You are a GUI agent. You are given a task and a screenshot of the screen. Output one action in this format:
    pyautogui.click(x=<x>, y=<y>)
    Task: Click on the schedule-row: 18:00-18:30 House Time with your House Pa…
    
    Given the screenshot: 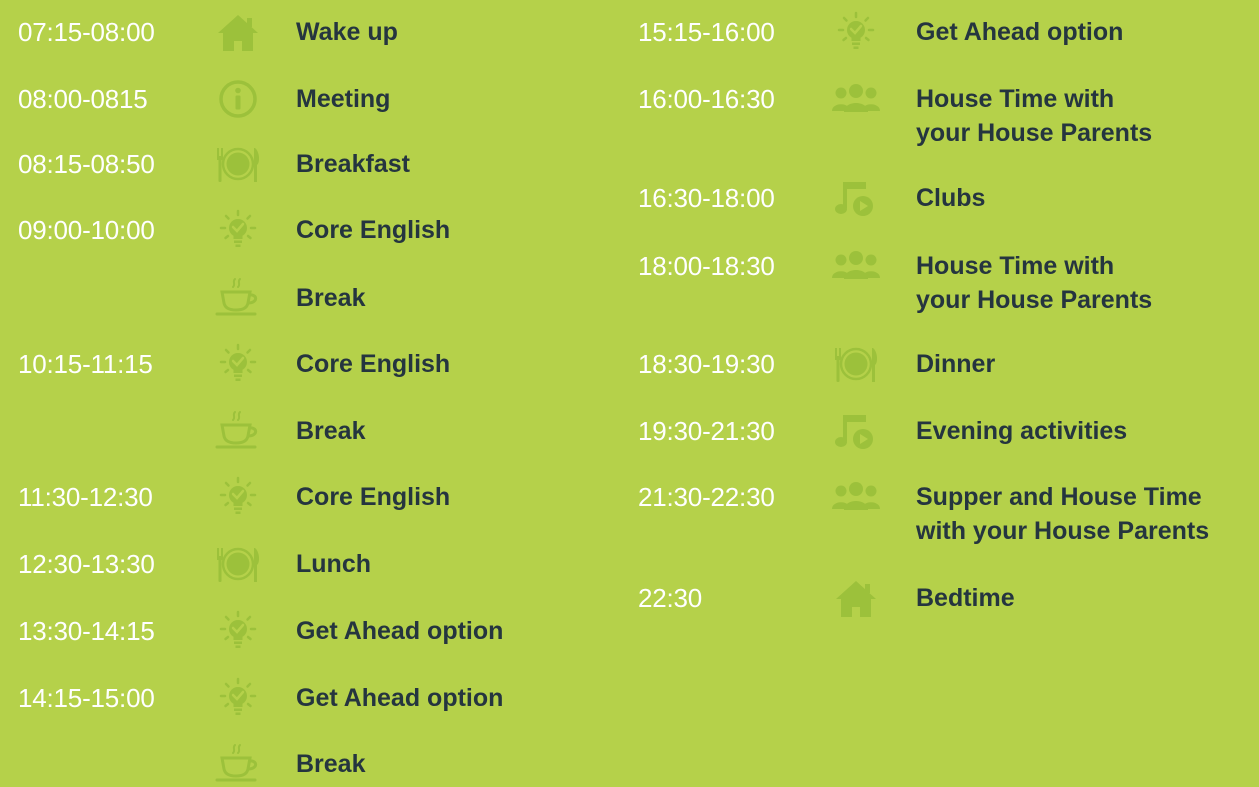 What is the action you would take?
    pyautogui.click(x=939, y=281)
    